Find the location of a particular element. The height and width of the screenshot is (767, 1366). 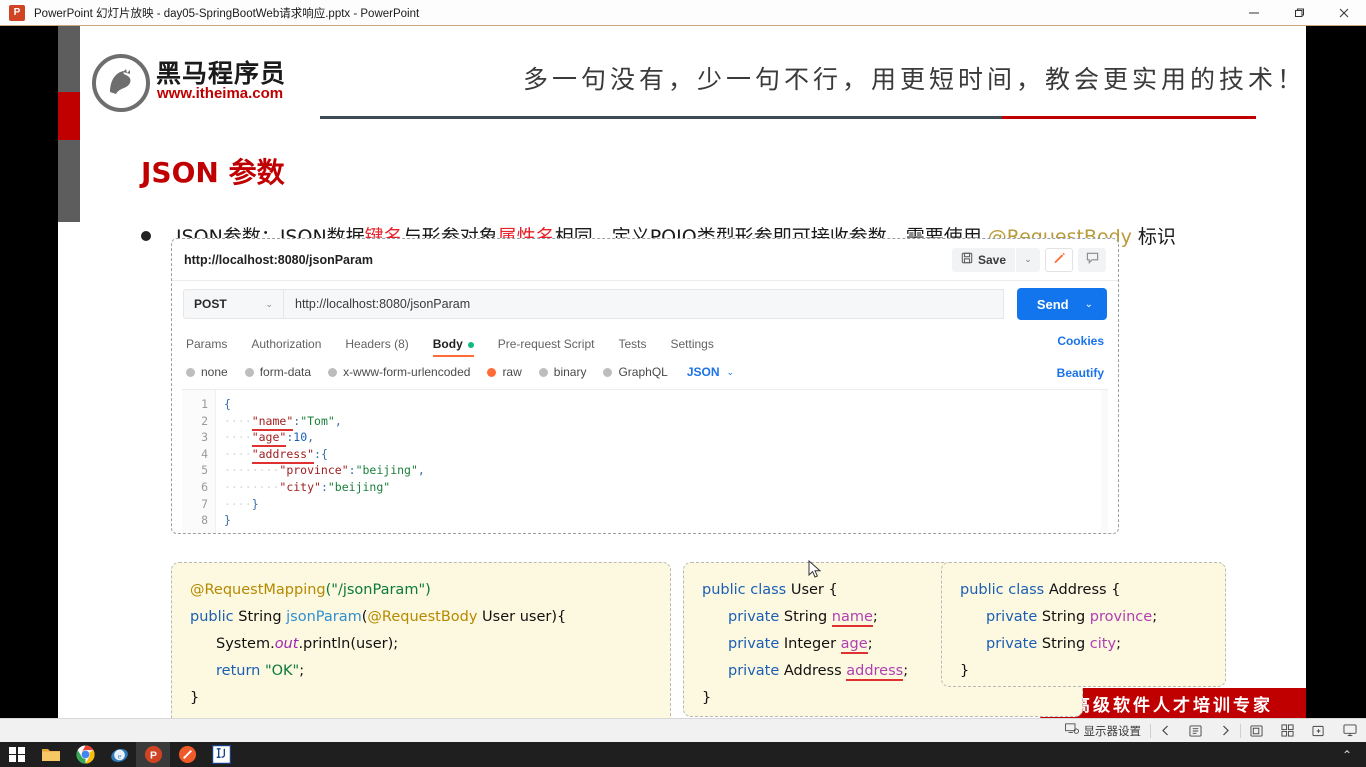

slide-left-red-block is located at coordinates (69, 116).